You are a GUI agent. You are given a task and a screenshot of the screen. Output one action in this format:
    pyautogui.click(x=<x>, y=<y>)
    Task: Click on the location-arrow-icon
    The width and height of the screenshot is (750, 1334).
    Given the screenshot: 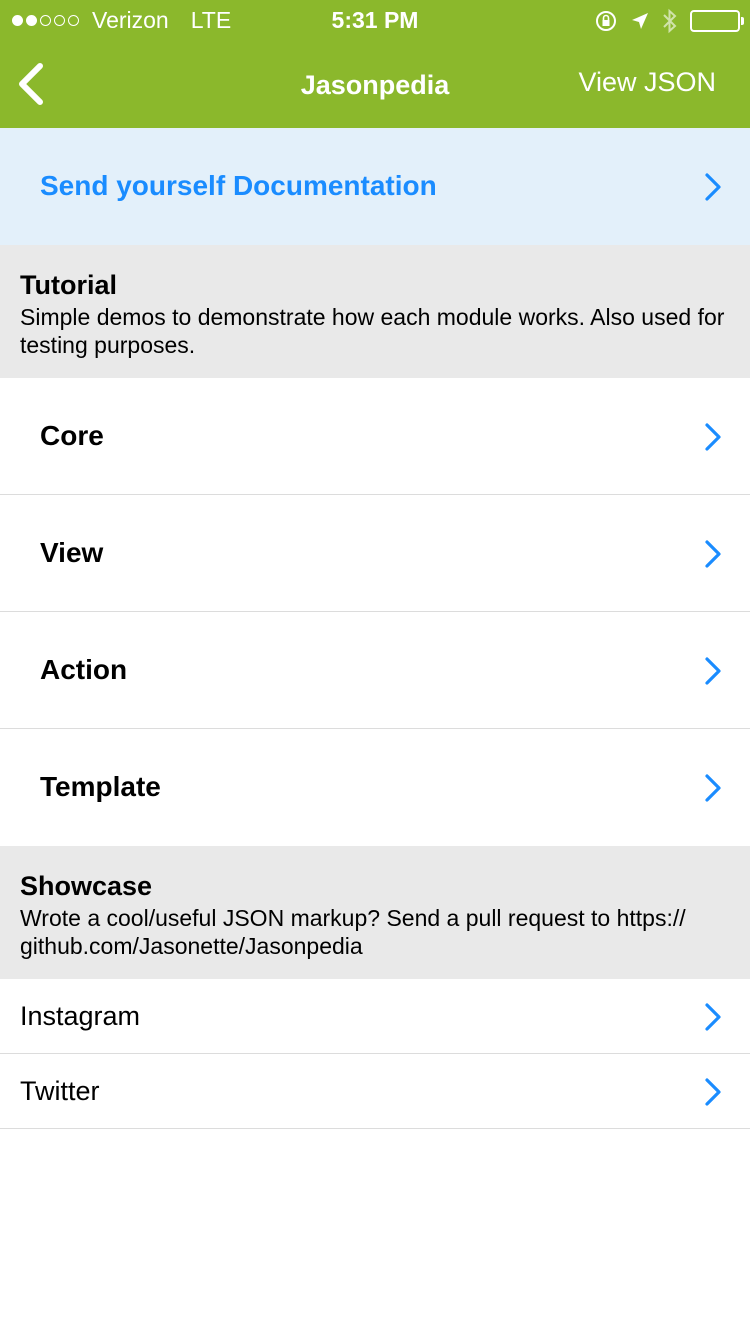 What is the action you would take?
    pyautogui.click(x=640, y=21)
    